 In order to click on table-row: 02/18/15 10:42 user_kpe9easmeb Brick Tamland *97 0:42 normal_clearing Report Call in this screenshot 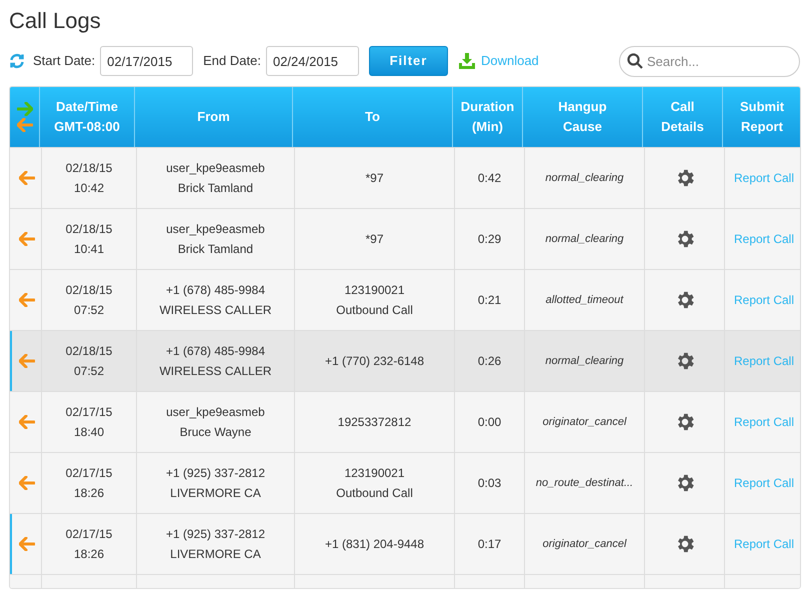, I will do `click(405, 177)`.